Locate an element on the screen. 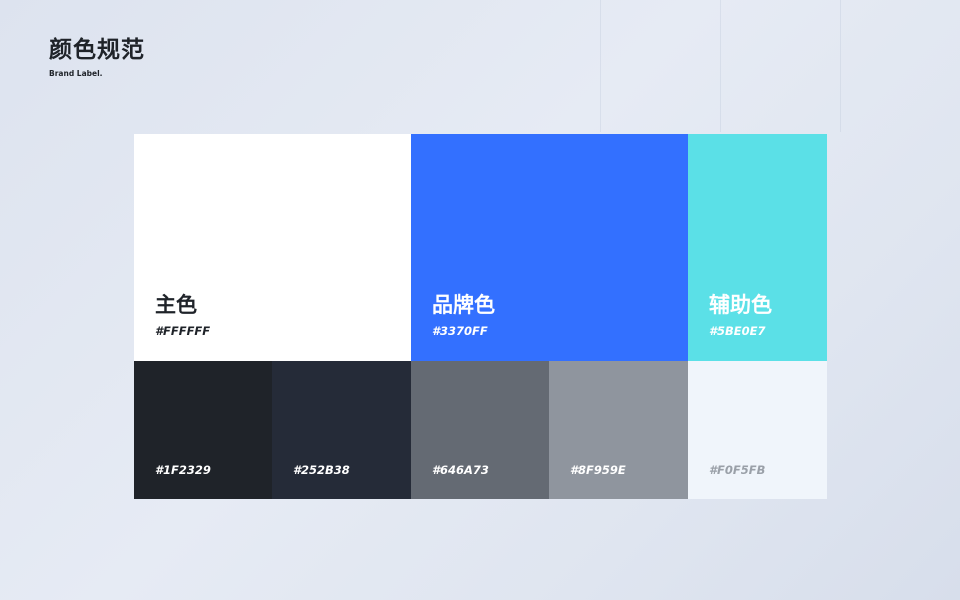 Image resolution: width=960 pixels, height=600 pixels. swatch-accent: 辅助色 #5BE0E7 is located at coordinates (757, 247).